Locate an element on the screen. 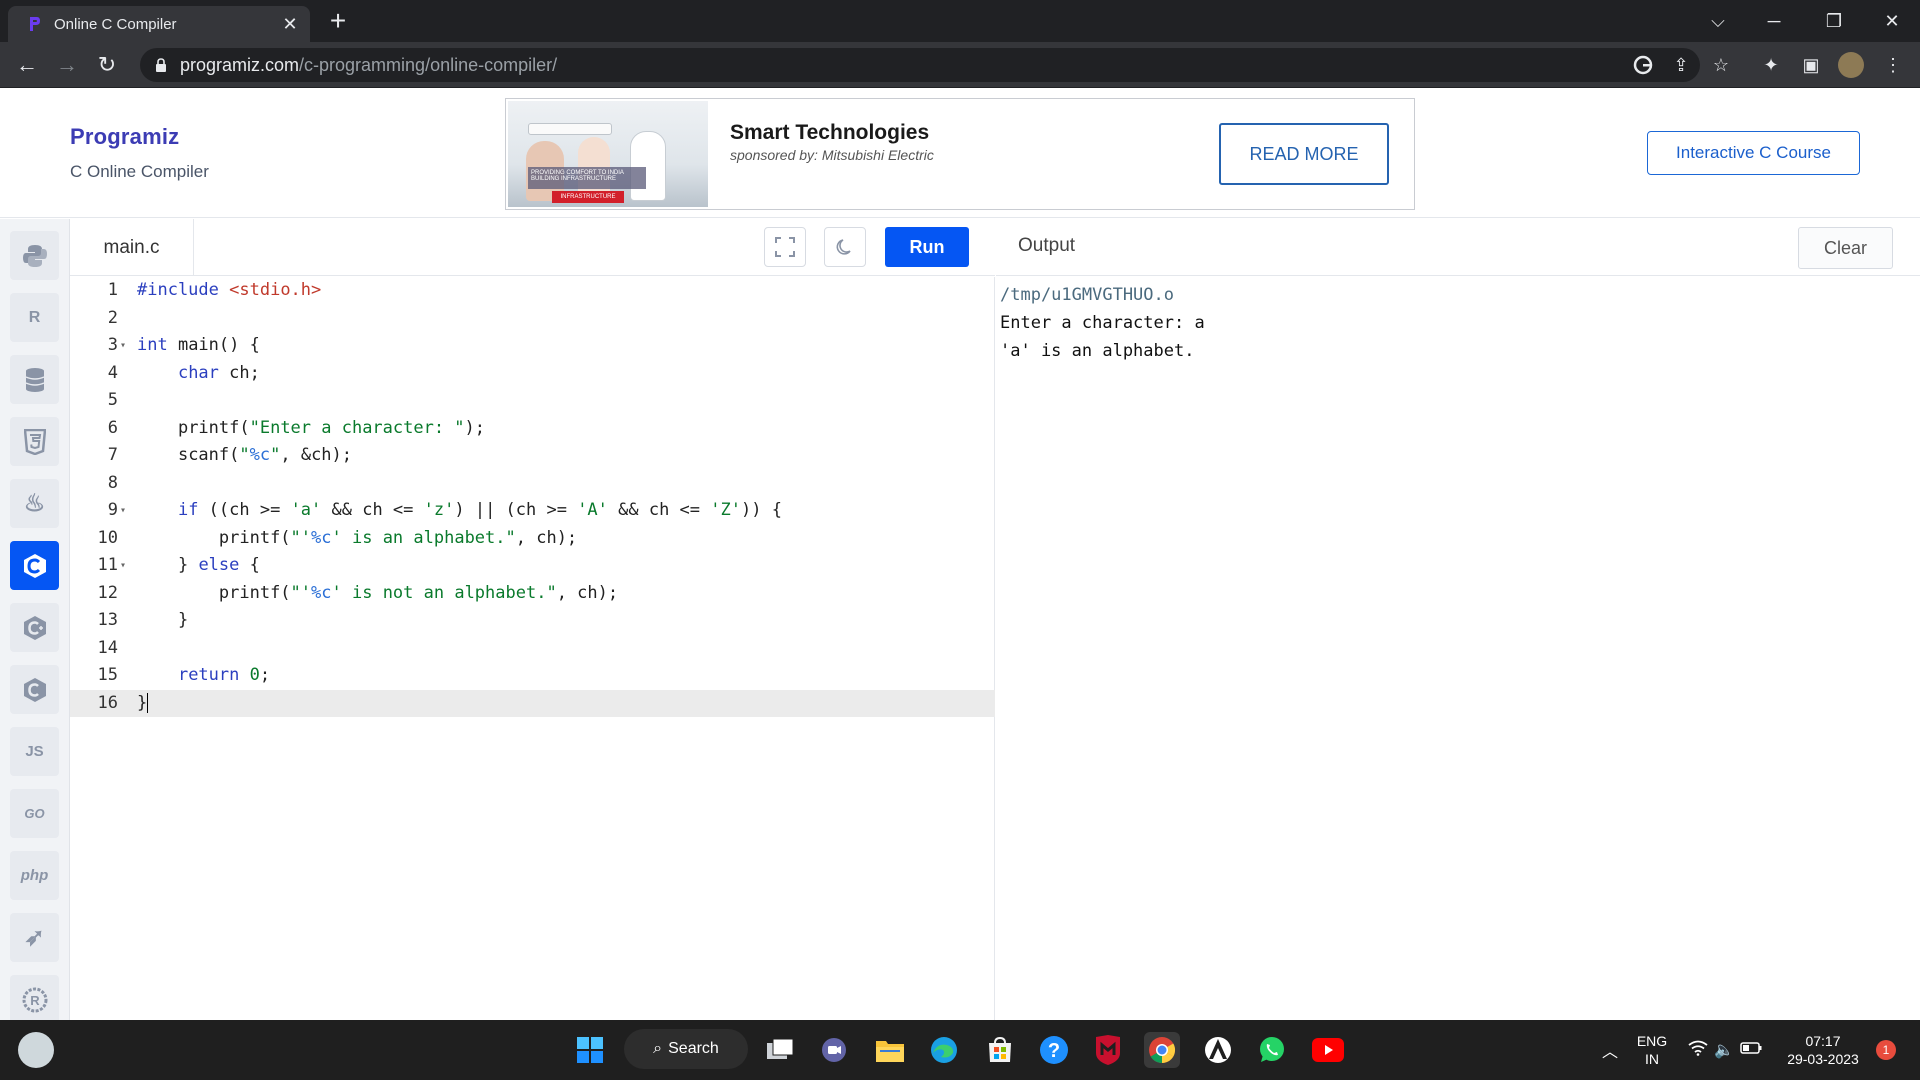 This screenshot has width=1920, height=1080. database-icon is located at coordinates (34, 379).